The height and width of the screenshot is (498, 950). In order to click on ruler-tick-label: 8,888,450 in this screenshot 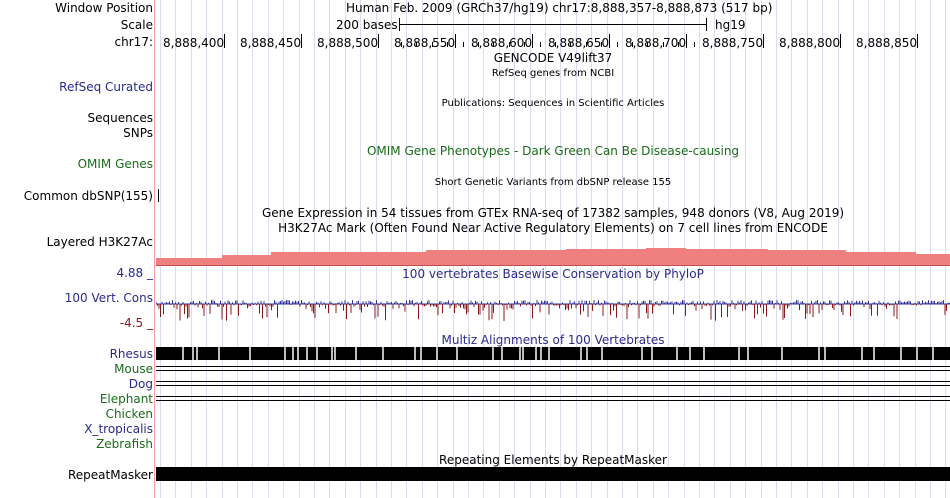, I will do `click(271, 43)`.